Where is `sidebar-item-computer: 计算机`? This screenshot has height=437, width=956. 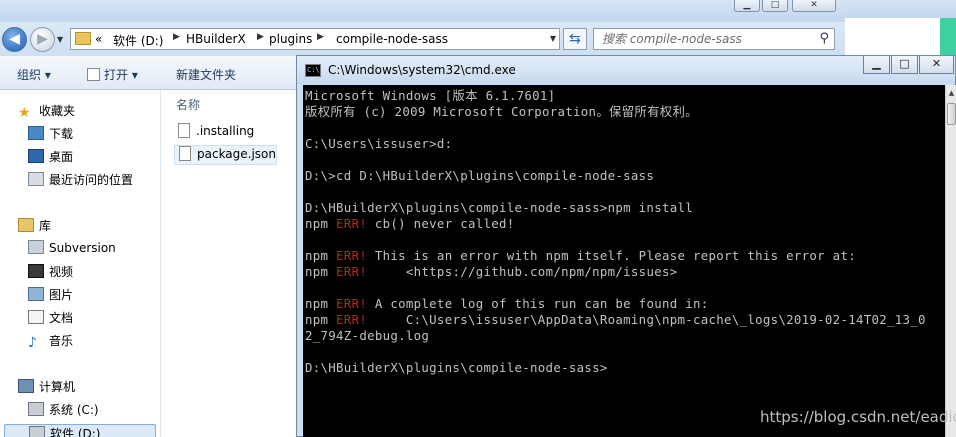
sidebar-item-computer: 计算机 is located at coordinates (46, 388).